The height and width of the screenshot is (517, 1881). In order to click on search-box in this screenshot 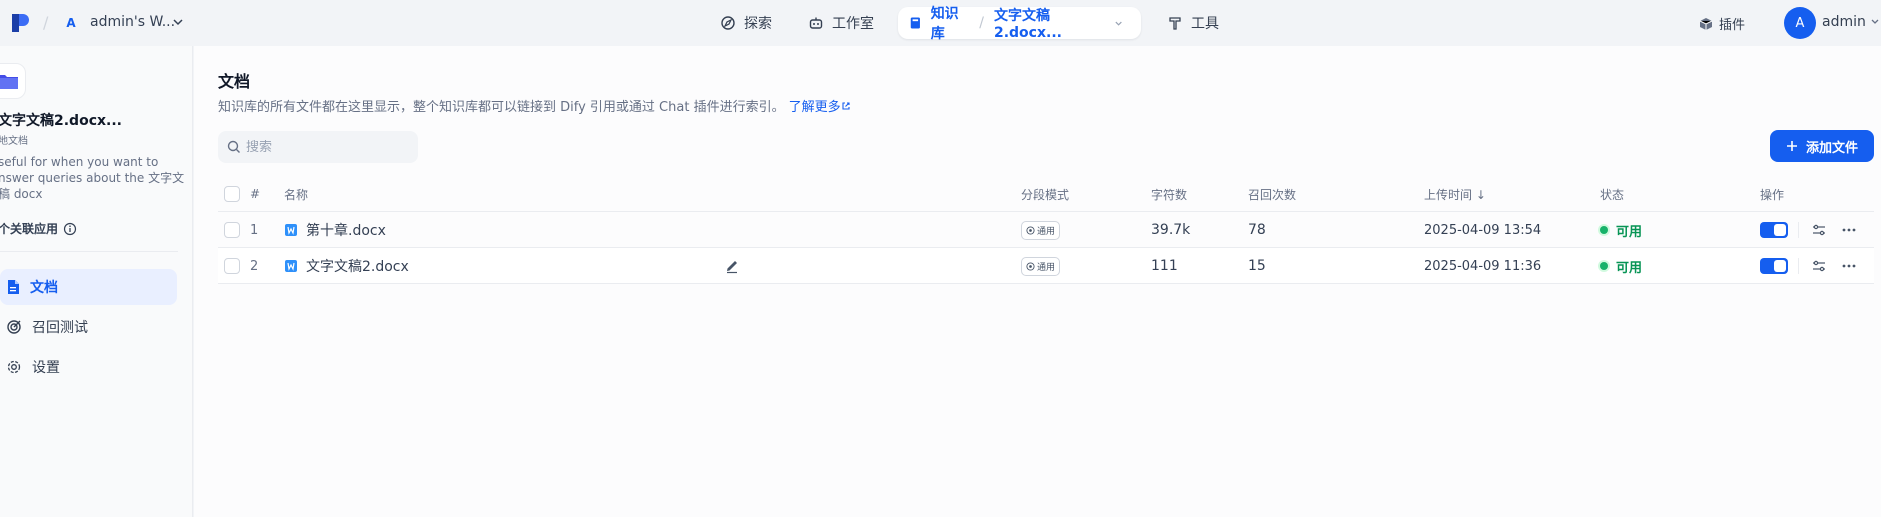, I will do `click(318, 147)`.